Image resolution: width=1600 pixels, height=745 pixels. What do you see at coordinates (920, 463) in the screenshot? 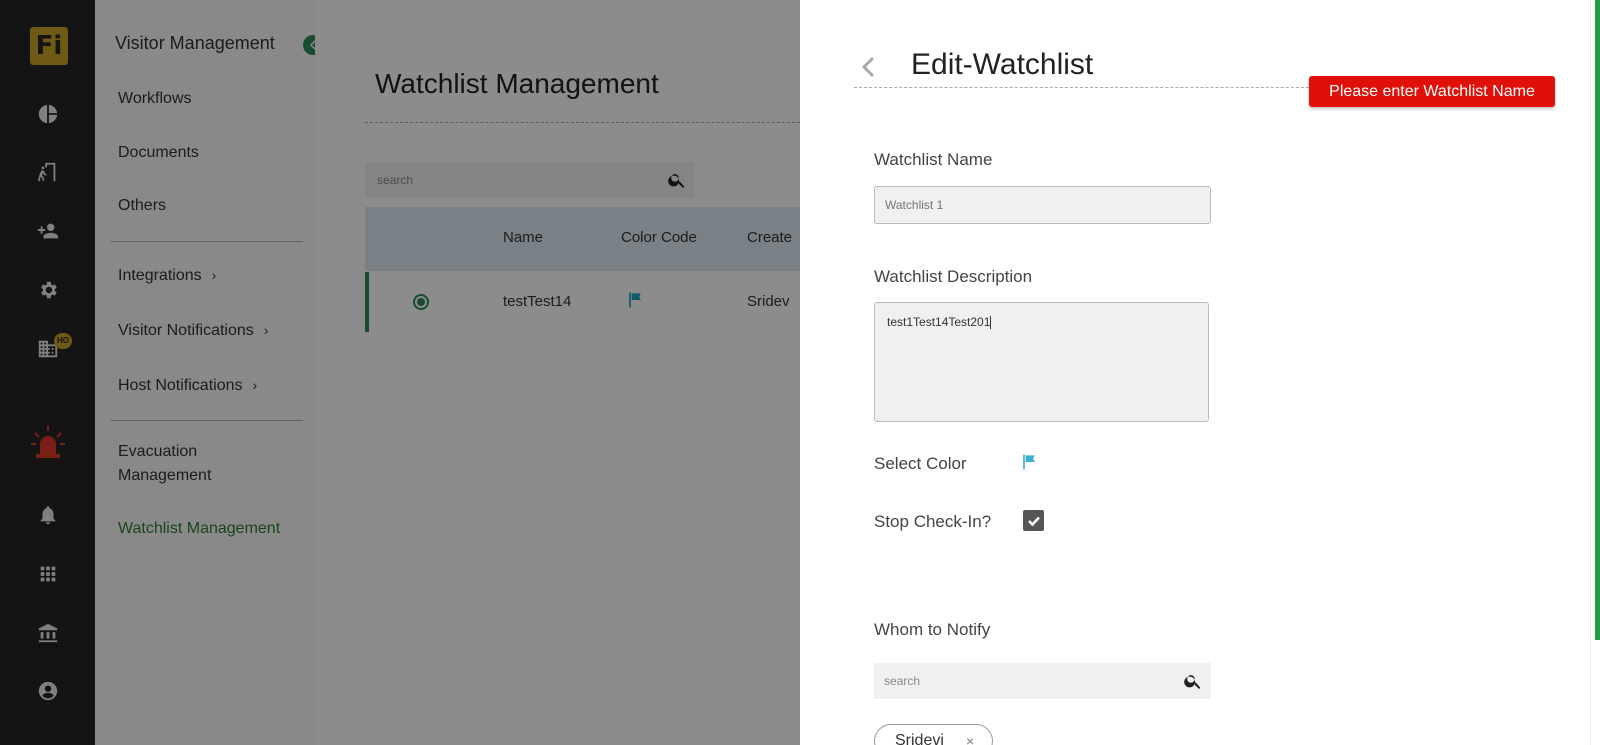
I see `select-color-label: Select Color` at bounding box center [920, 463].